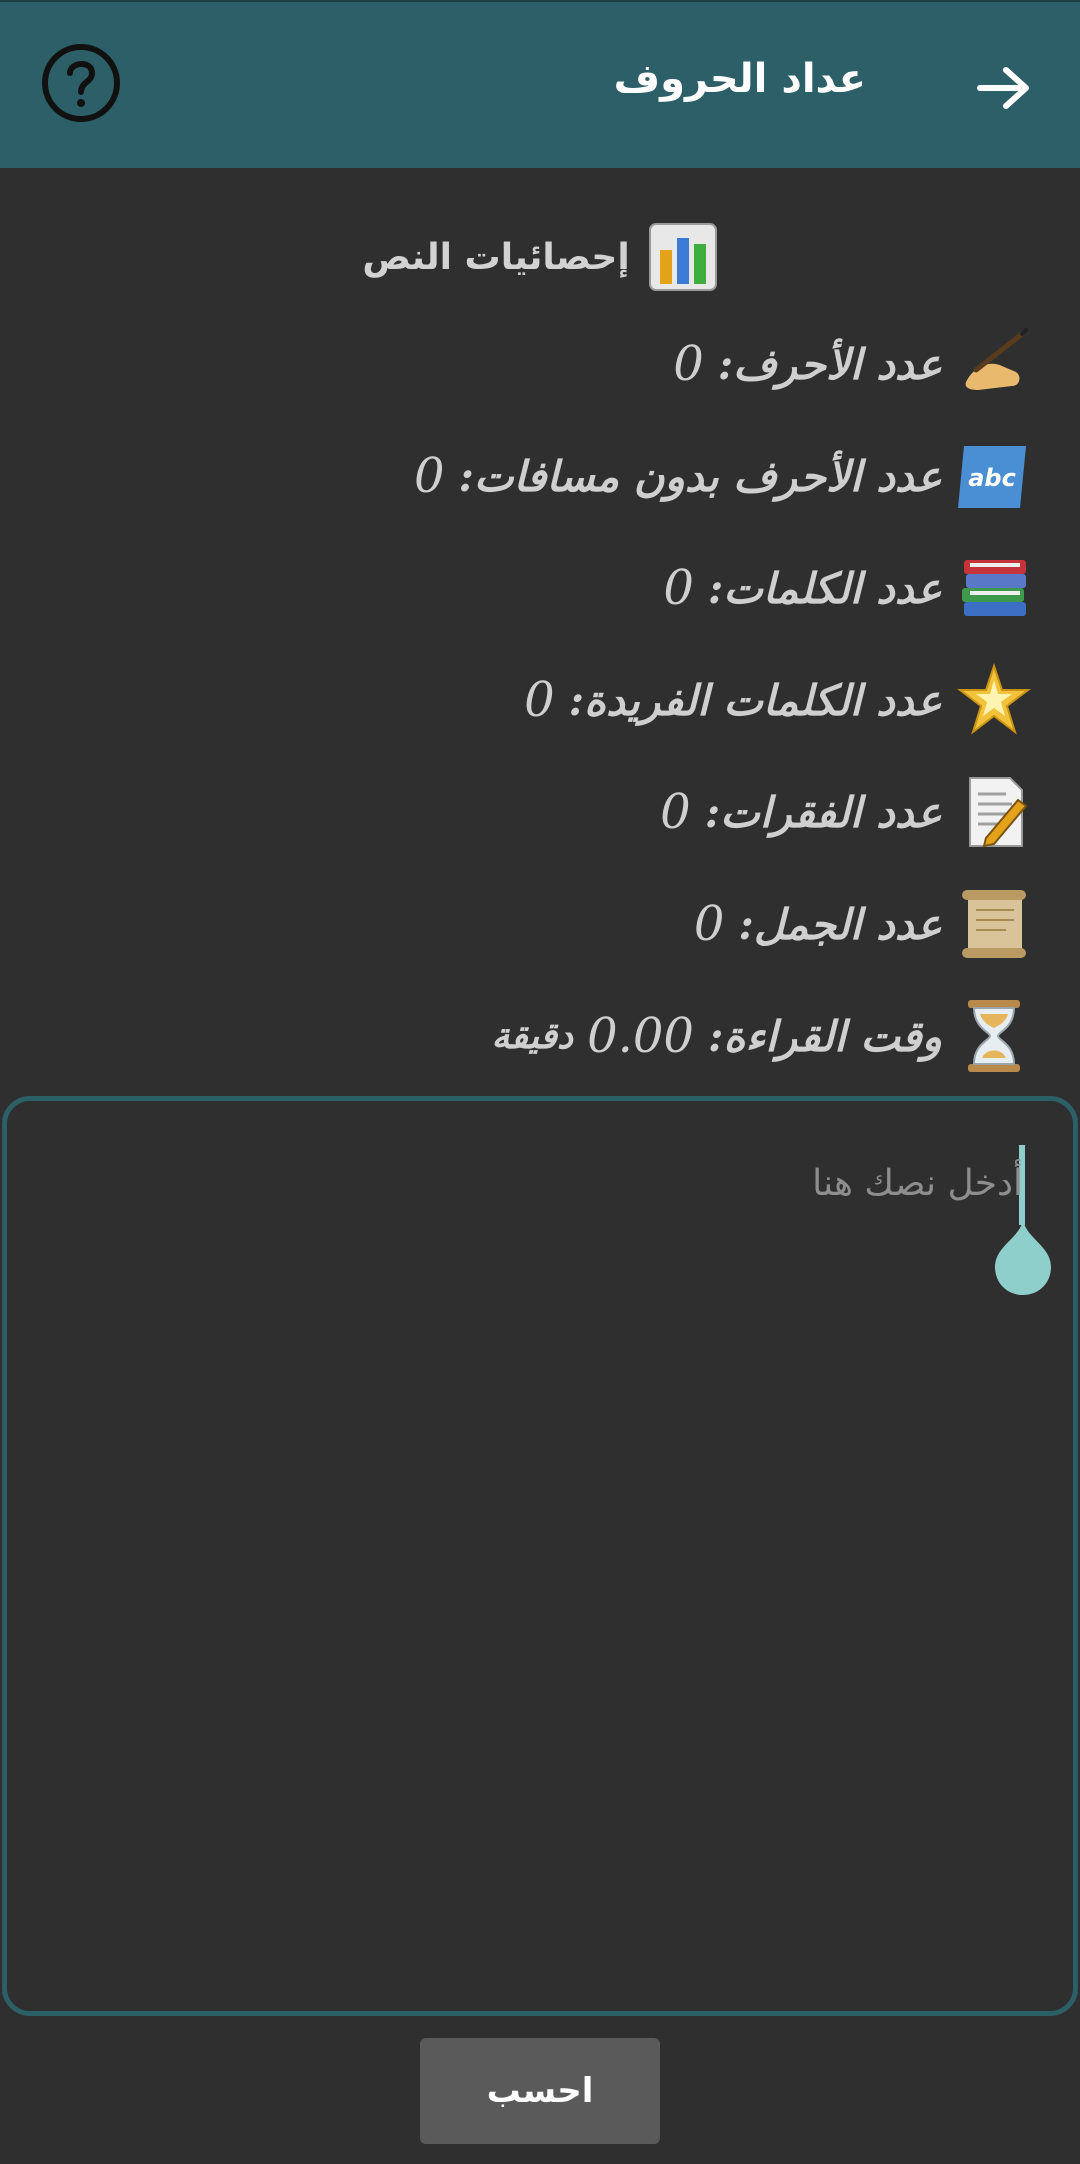 The height and width of the screenshot is (2164, 1080). What do you see at coordinates (540, 2091) in the screenshot?
I see `calculate-button: احسب` at bounding box center [540, 2091].